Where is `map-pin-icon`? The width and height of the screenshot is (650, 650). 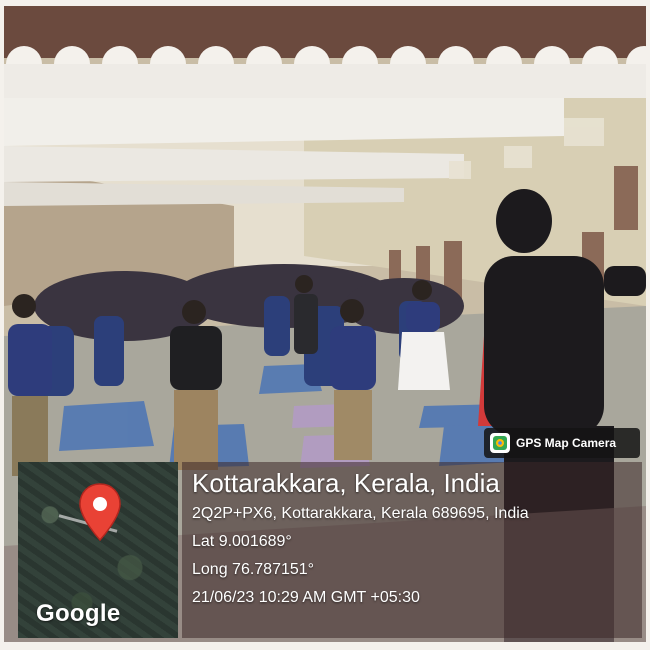
map-pin-icon is located at coordinates (100, 512).